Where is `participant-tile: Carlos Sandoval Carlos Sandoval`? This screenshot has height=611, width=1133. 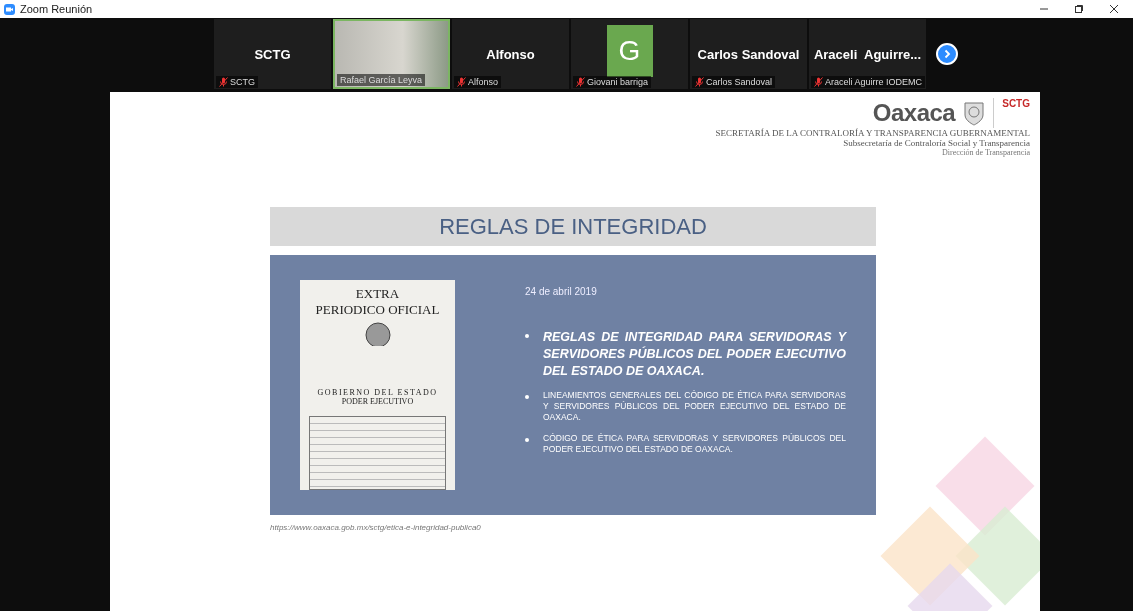 participant-tile: Carlos Sandoval Carlos Sandoval is located at coordinates (748, 54).